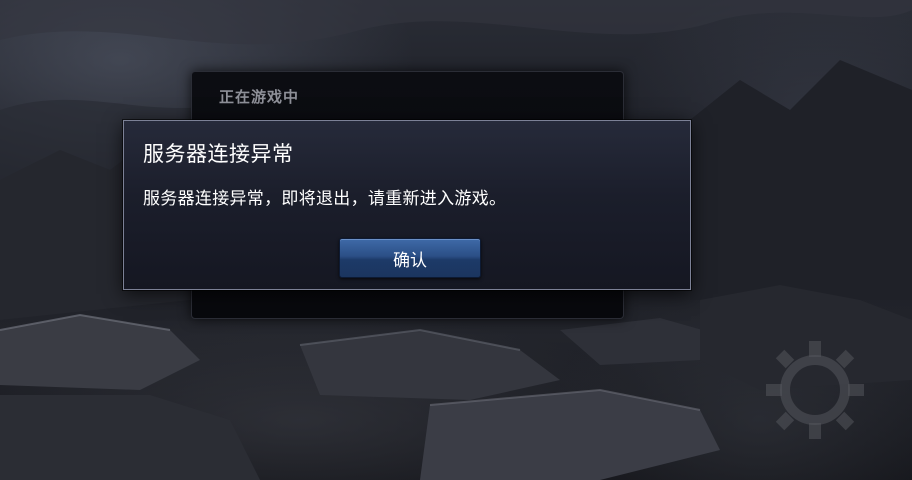 The width and height of the screenshot is (912, 480). What do you see at coordinates (325, 199) in the screenshot?
I see `dialog-message: 服务器连接异常，即将退出，请重新进入游戏。` at bounding box center [325, 199].